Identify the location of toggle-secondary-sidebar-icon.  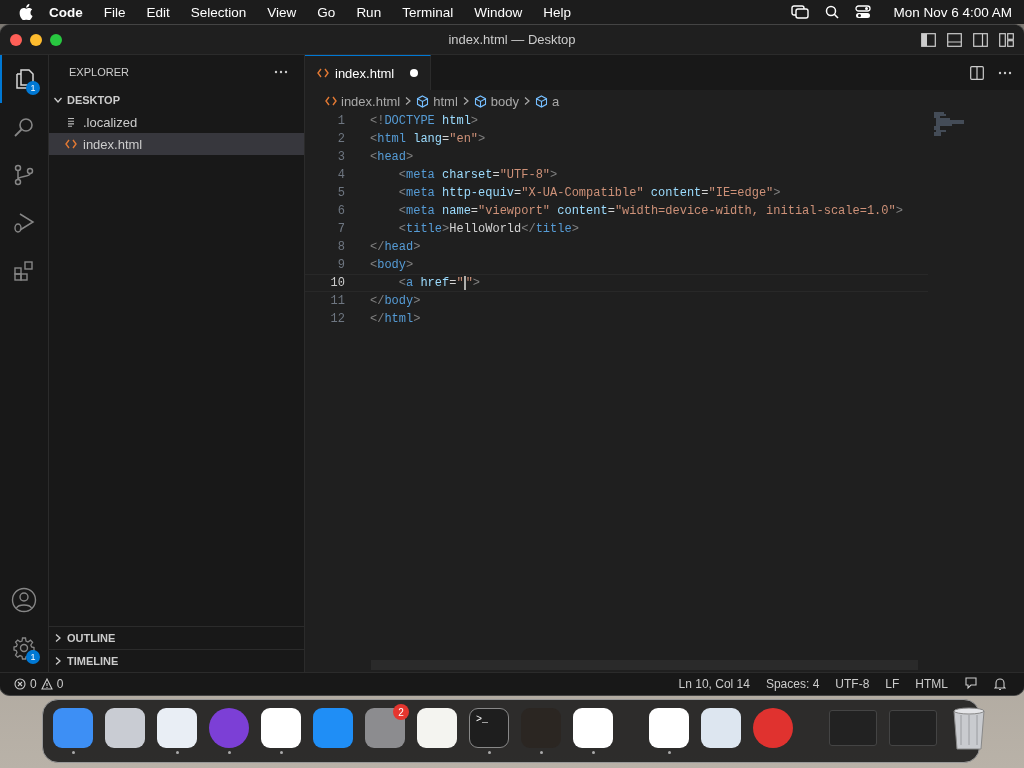
(980, 39).